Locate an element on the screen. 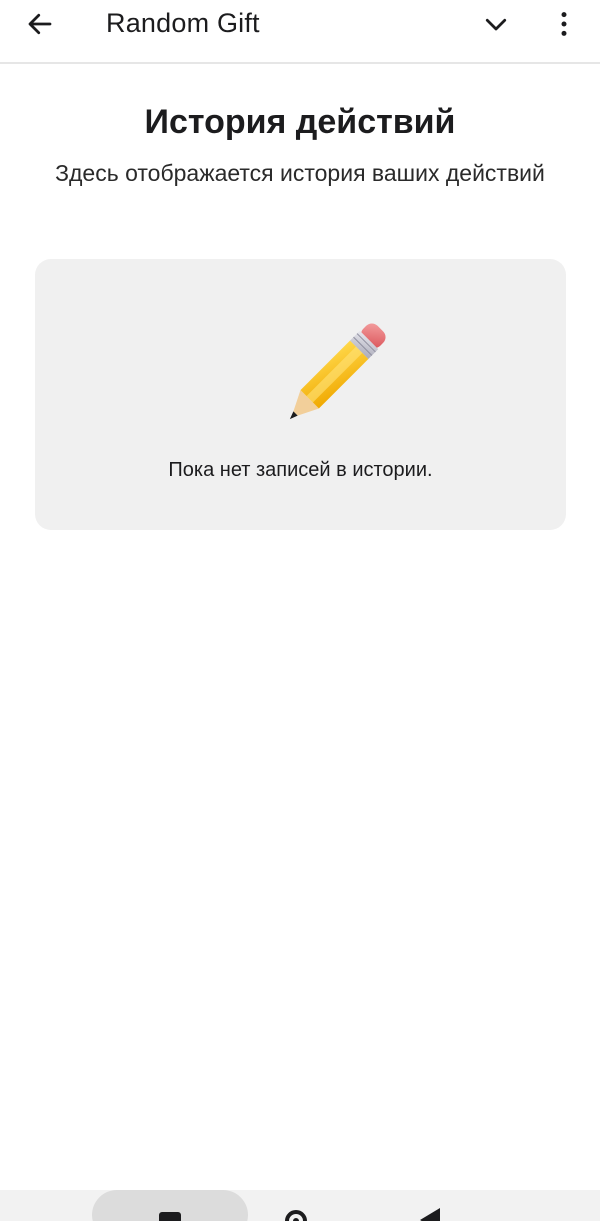 The image size is (600, 1221). chevron-down-icon is located at coordinates (496, 24).